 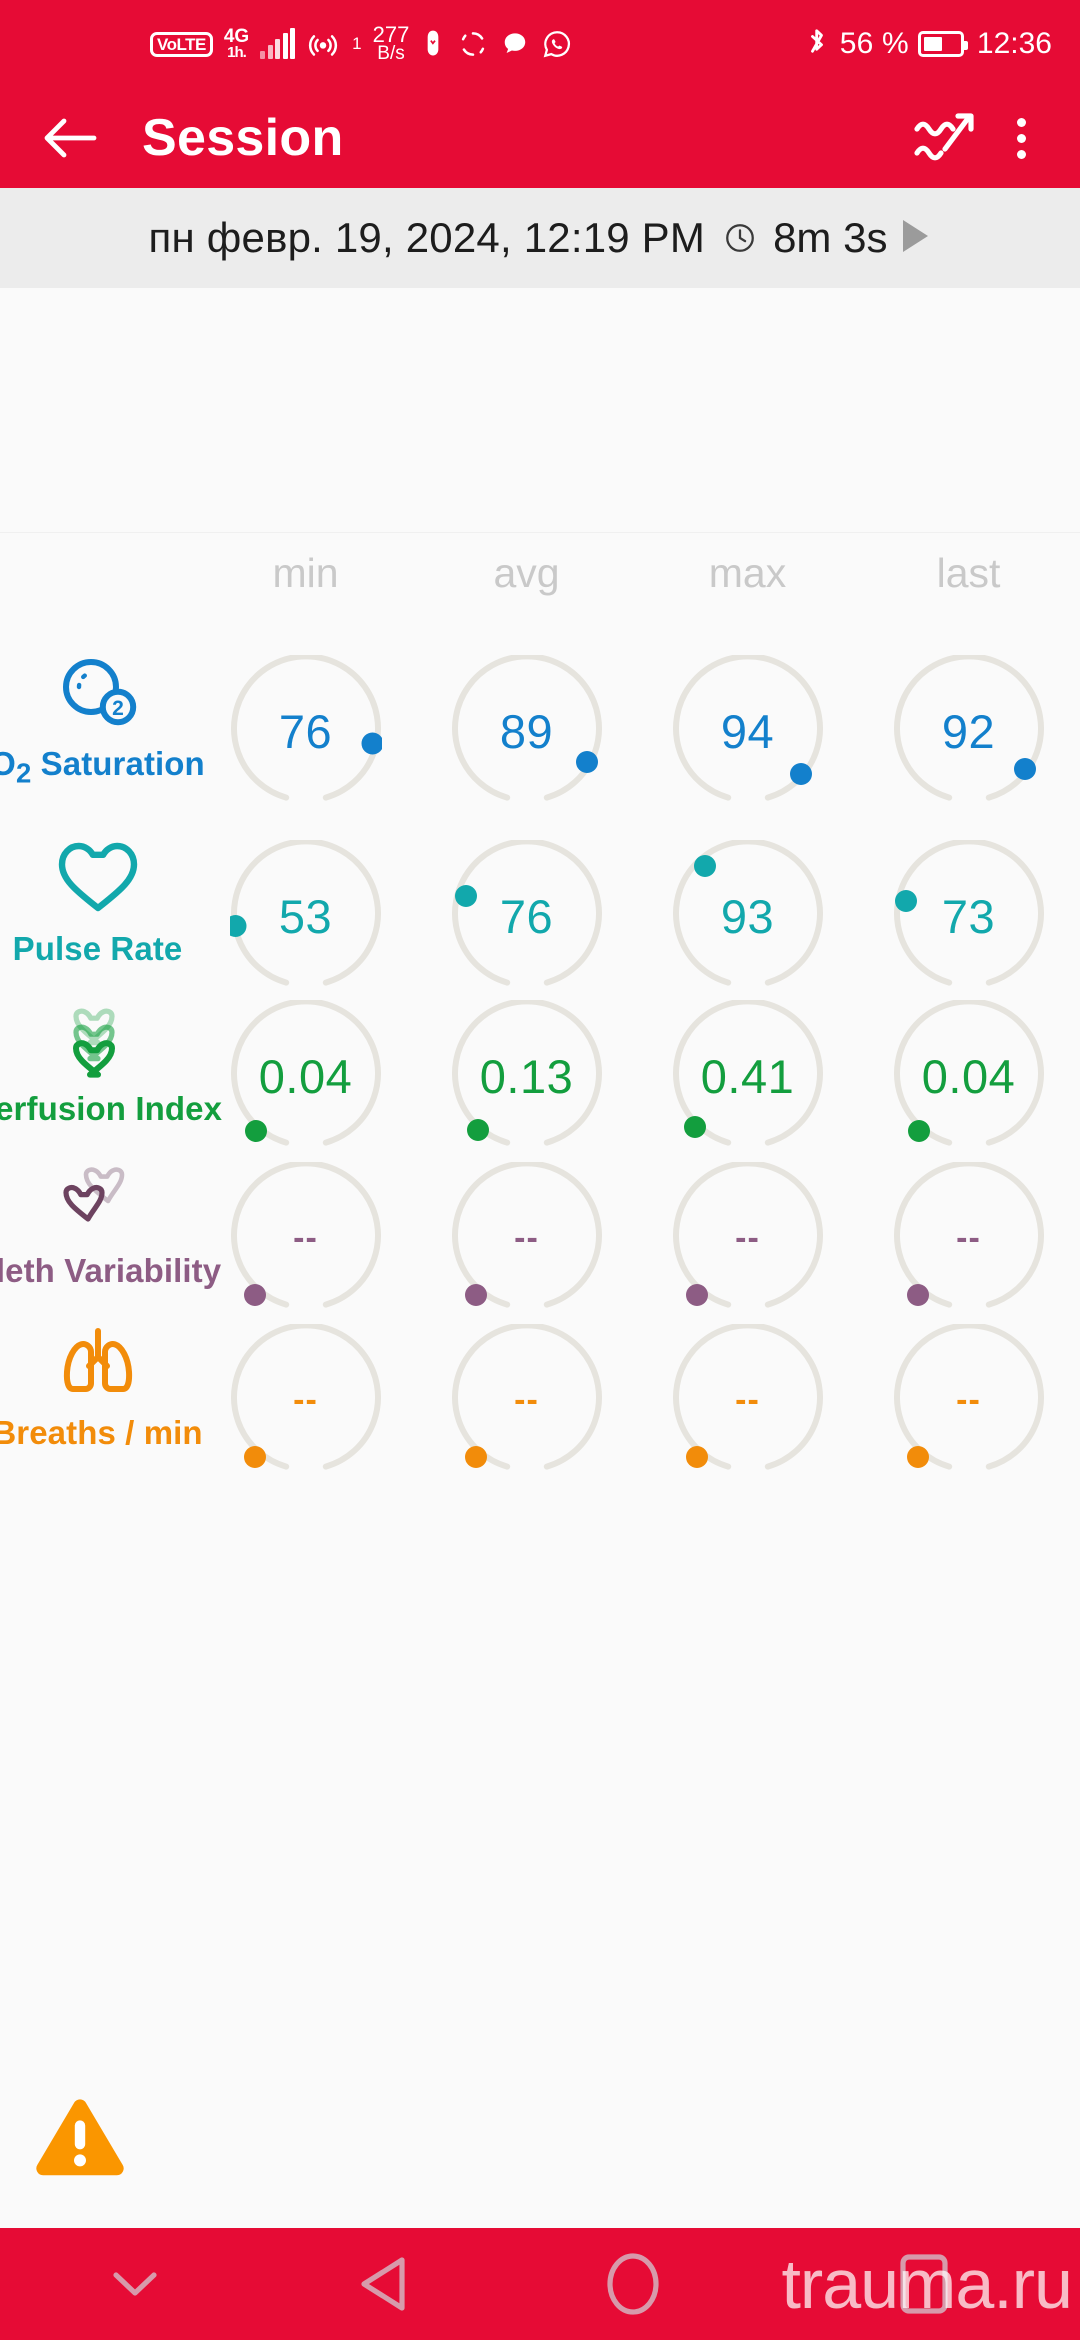 What do you see at coordinates (540, 532) in the screenshot?
I see `content-divider` at bounding box center [540, 532].